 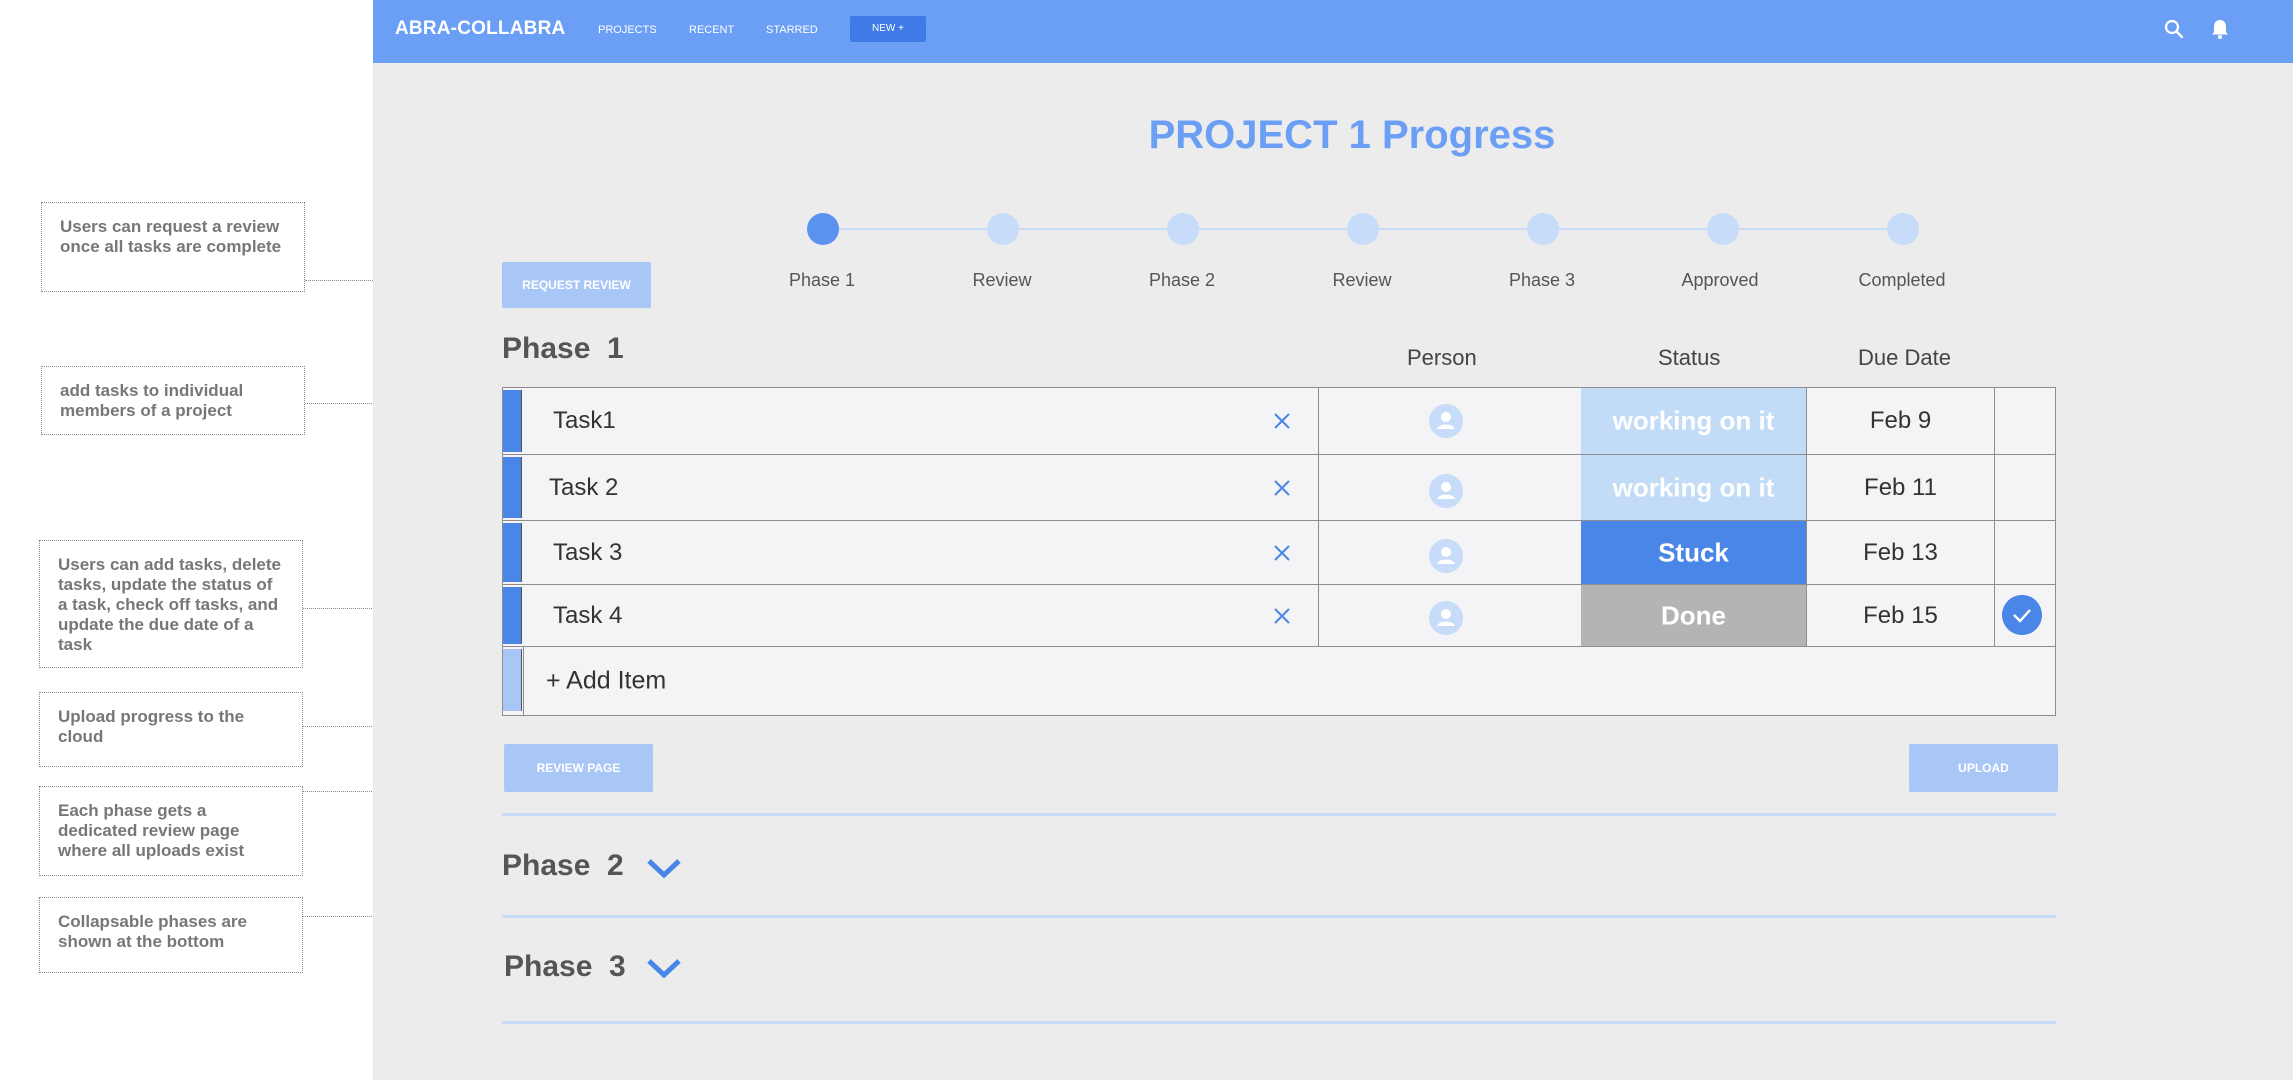 What do you see at coordinates (1442, 357) in the screenshot?
I see `column-person: Person` at bounding box center [1442, 357].